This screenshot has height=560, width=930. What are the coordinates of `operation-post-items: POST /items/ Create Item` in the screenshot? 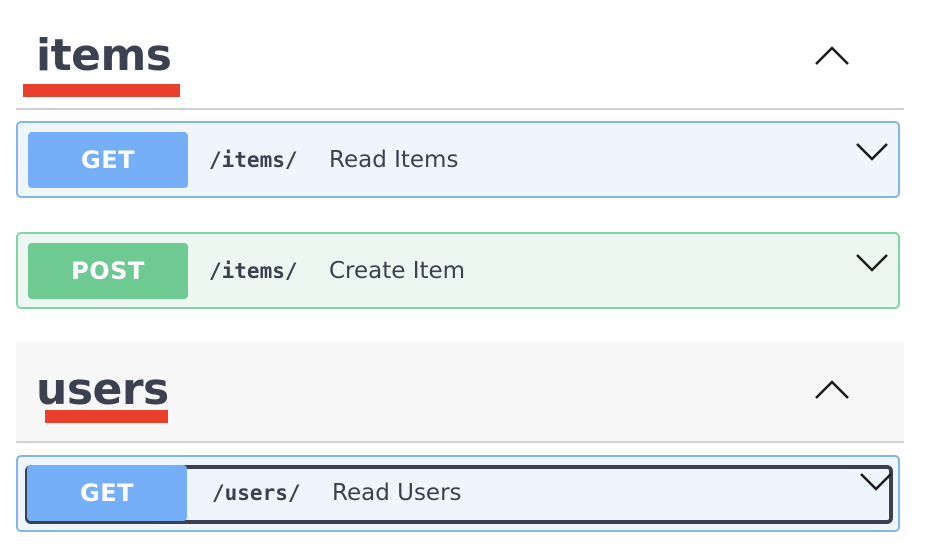 It's located at (458, 270).